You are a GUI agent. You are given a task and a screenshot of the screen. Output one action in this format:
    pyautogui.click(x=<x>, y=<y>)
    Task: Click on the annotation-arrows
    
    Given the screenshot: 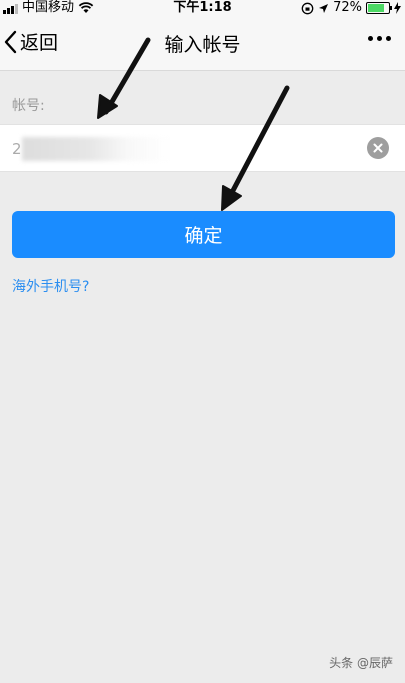 What is the action you would take?
    pyautogui.click(x=193, y=124)
    